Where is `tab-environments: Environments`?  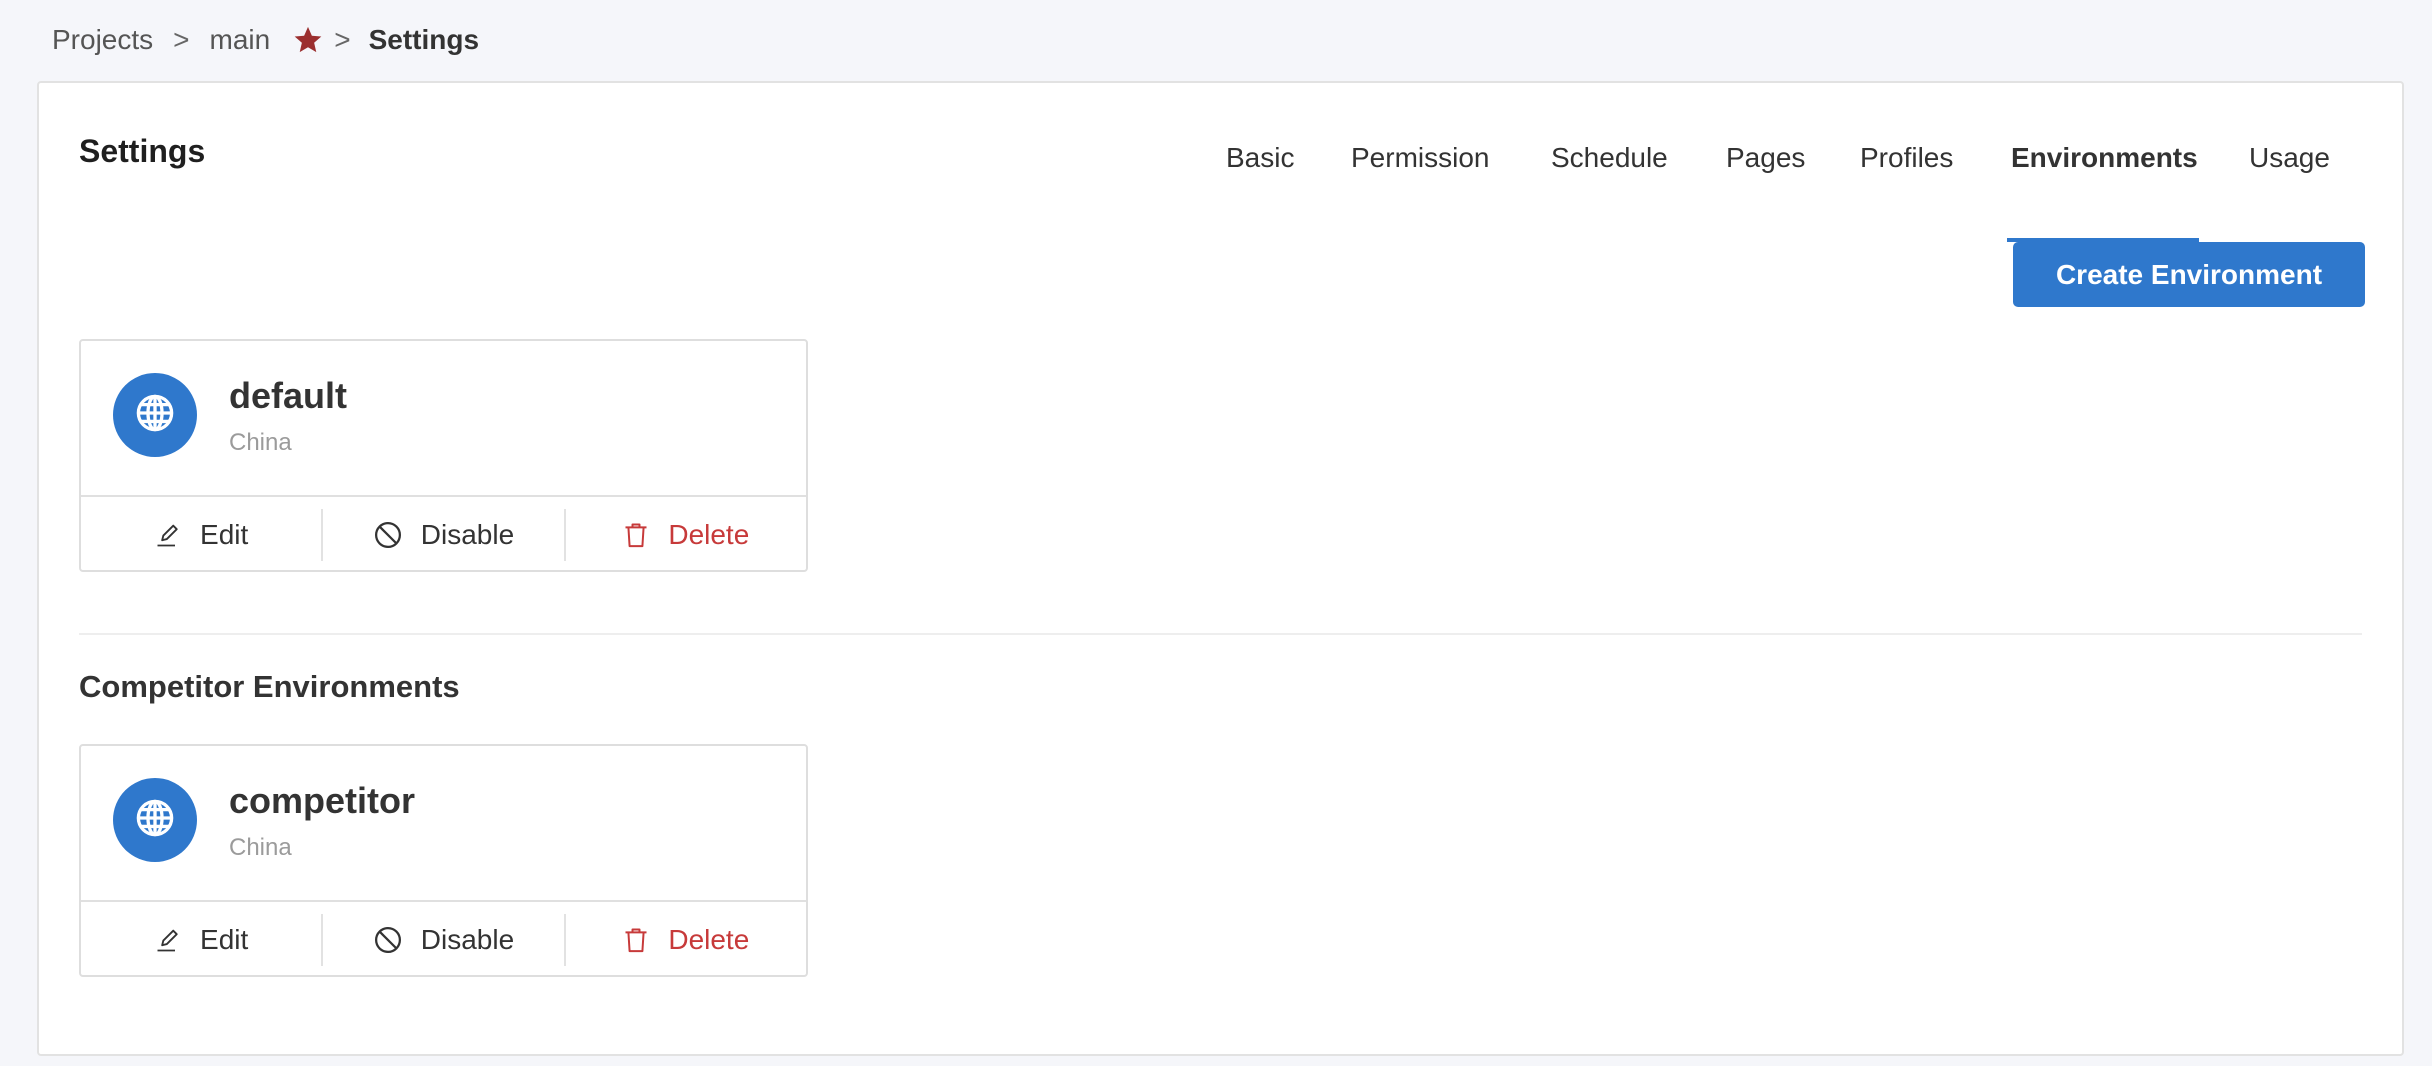
tab-environments: Environments is located at coordinates (2104, 161).